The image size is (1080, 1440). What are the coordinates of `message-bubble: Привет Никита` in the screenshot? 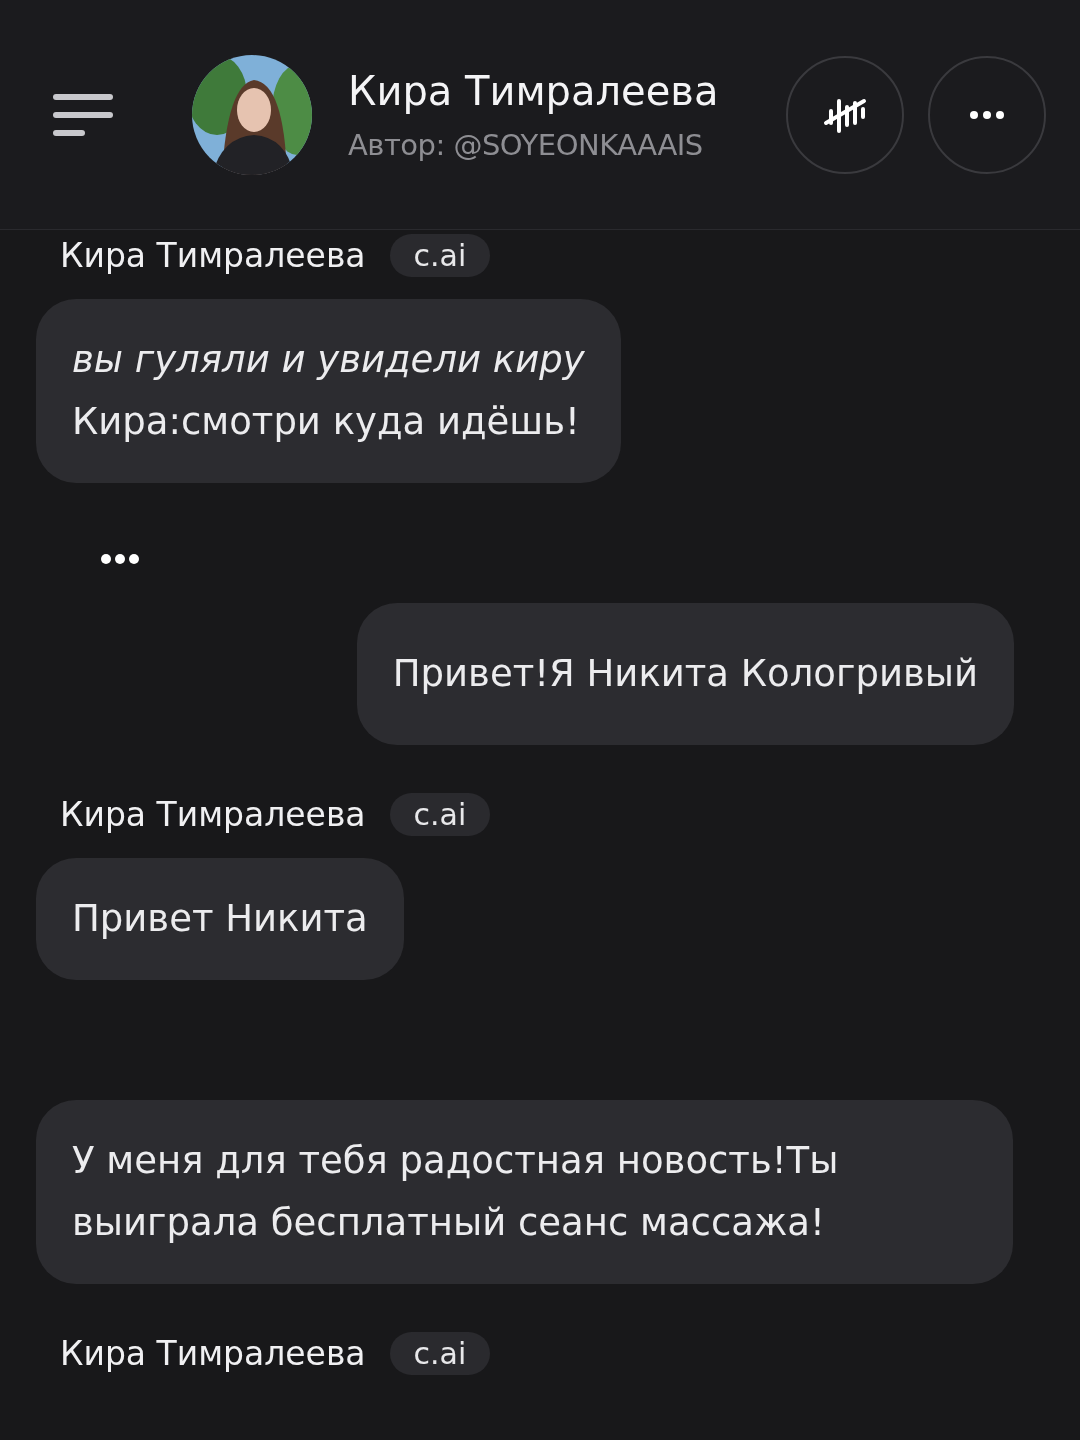 It's located at (220, 919).